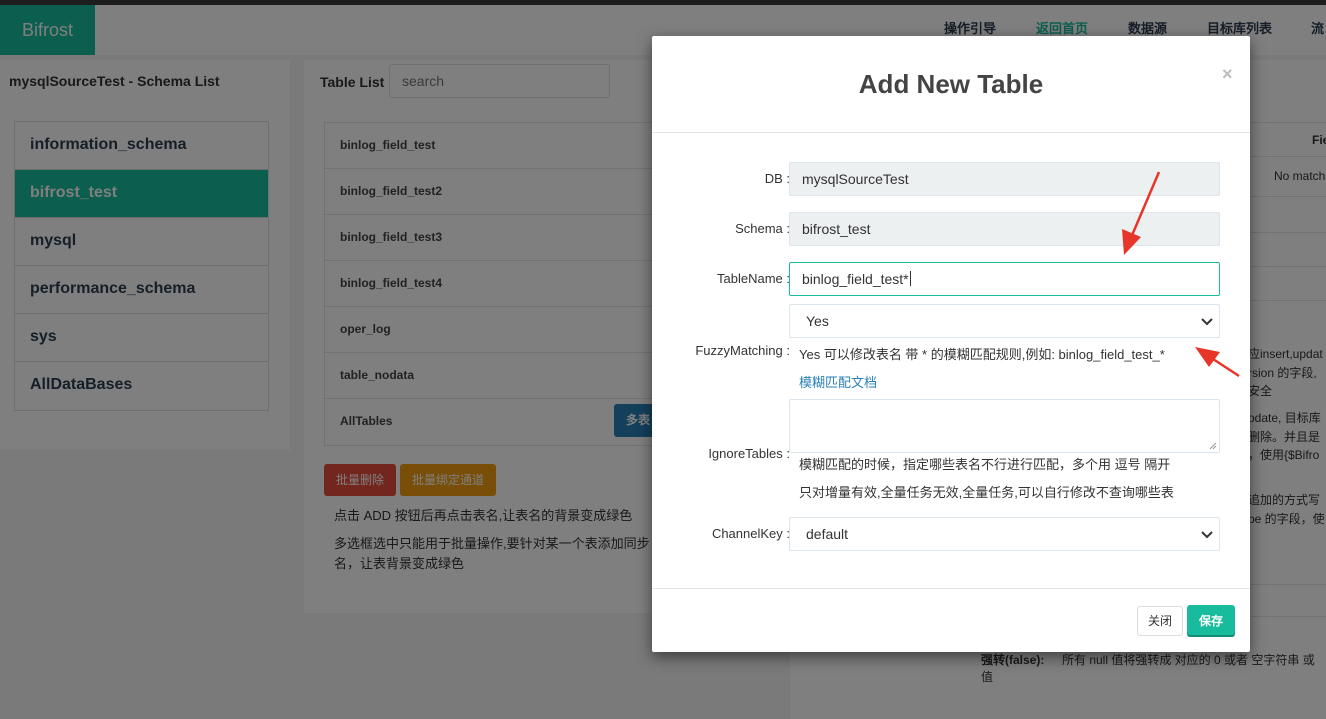 The width and height of the screenshot is (1326, 719). I want to click on schema-field: bifrost_test, so click(1004, 229).